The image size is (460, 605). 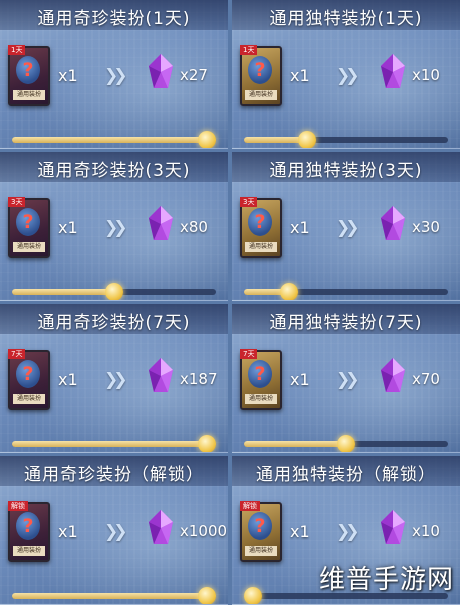 I want to click on panel-title-bar: 通用奇珍装扮(3天), so click(x=114, y=167).